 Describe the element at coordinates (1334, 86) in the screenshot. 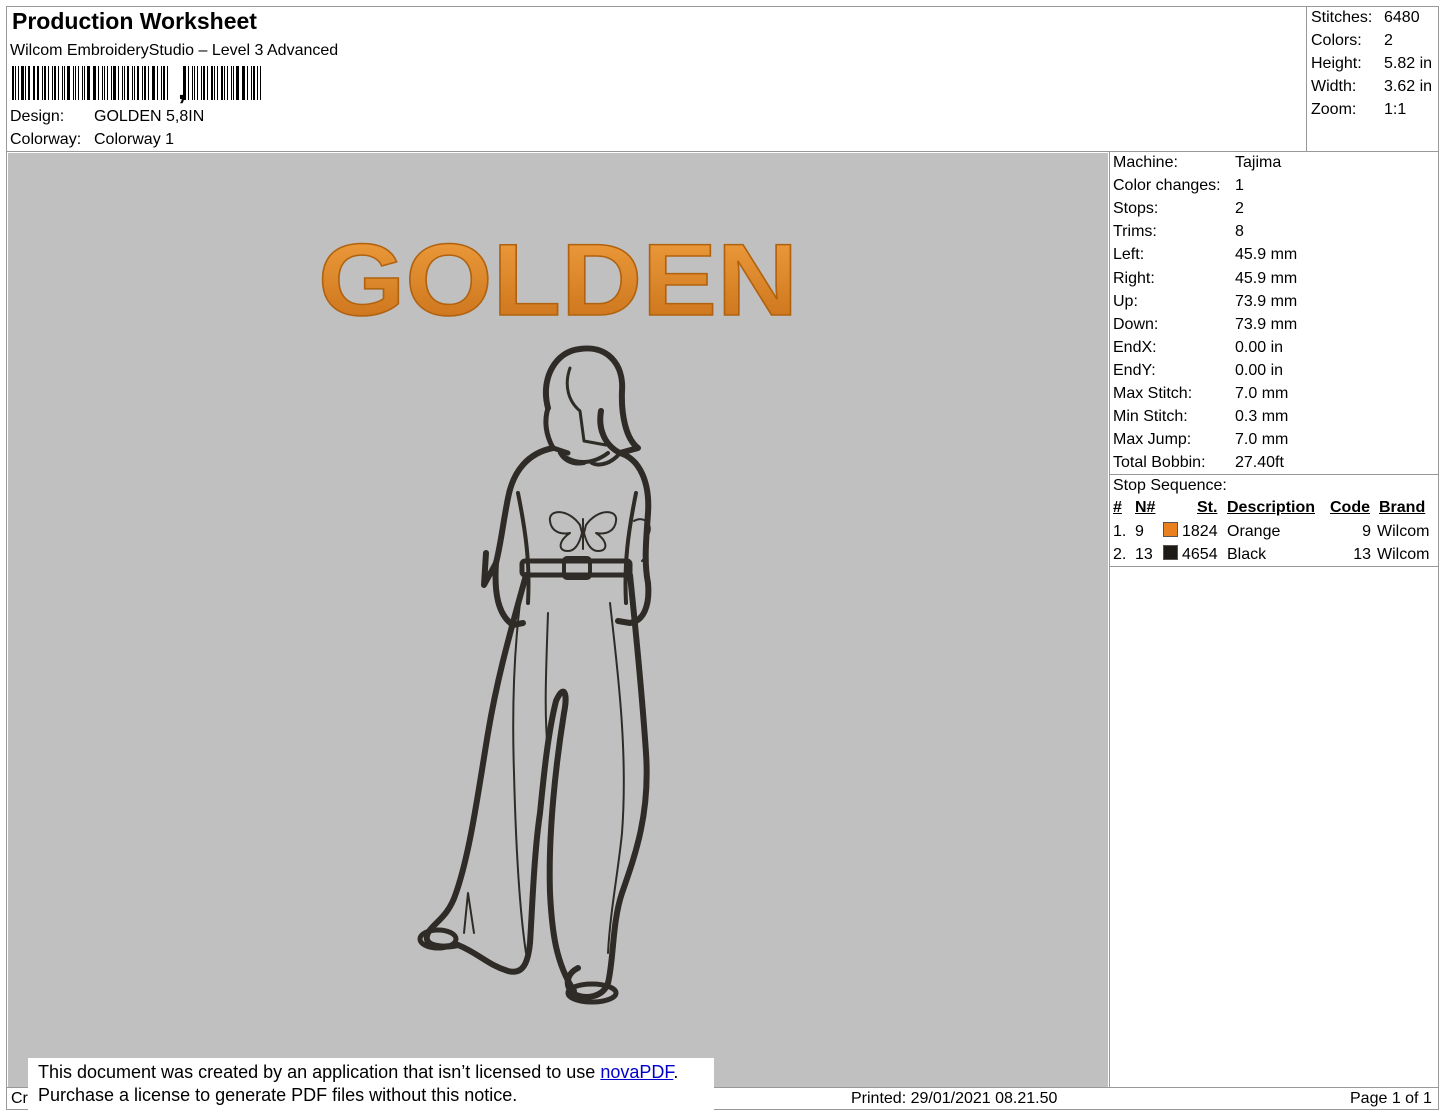

I see `summary-label: Width:` at that location.